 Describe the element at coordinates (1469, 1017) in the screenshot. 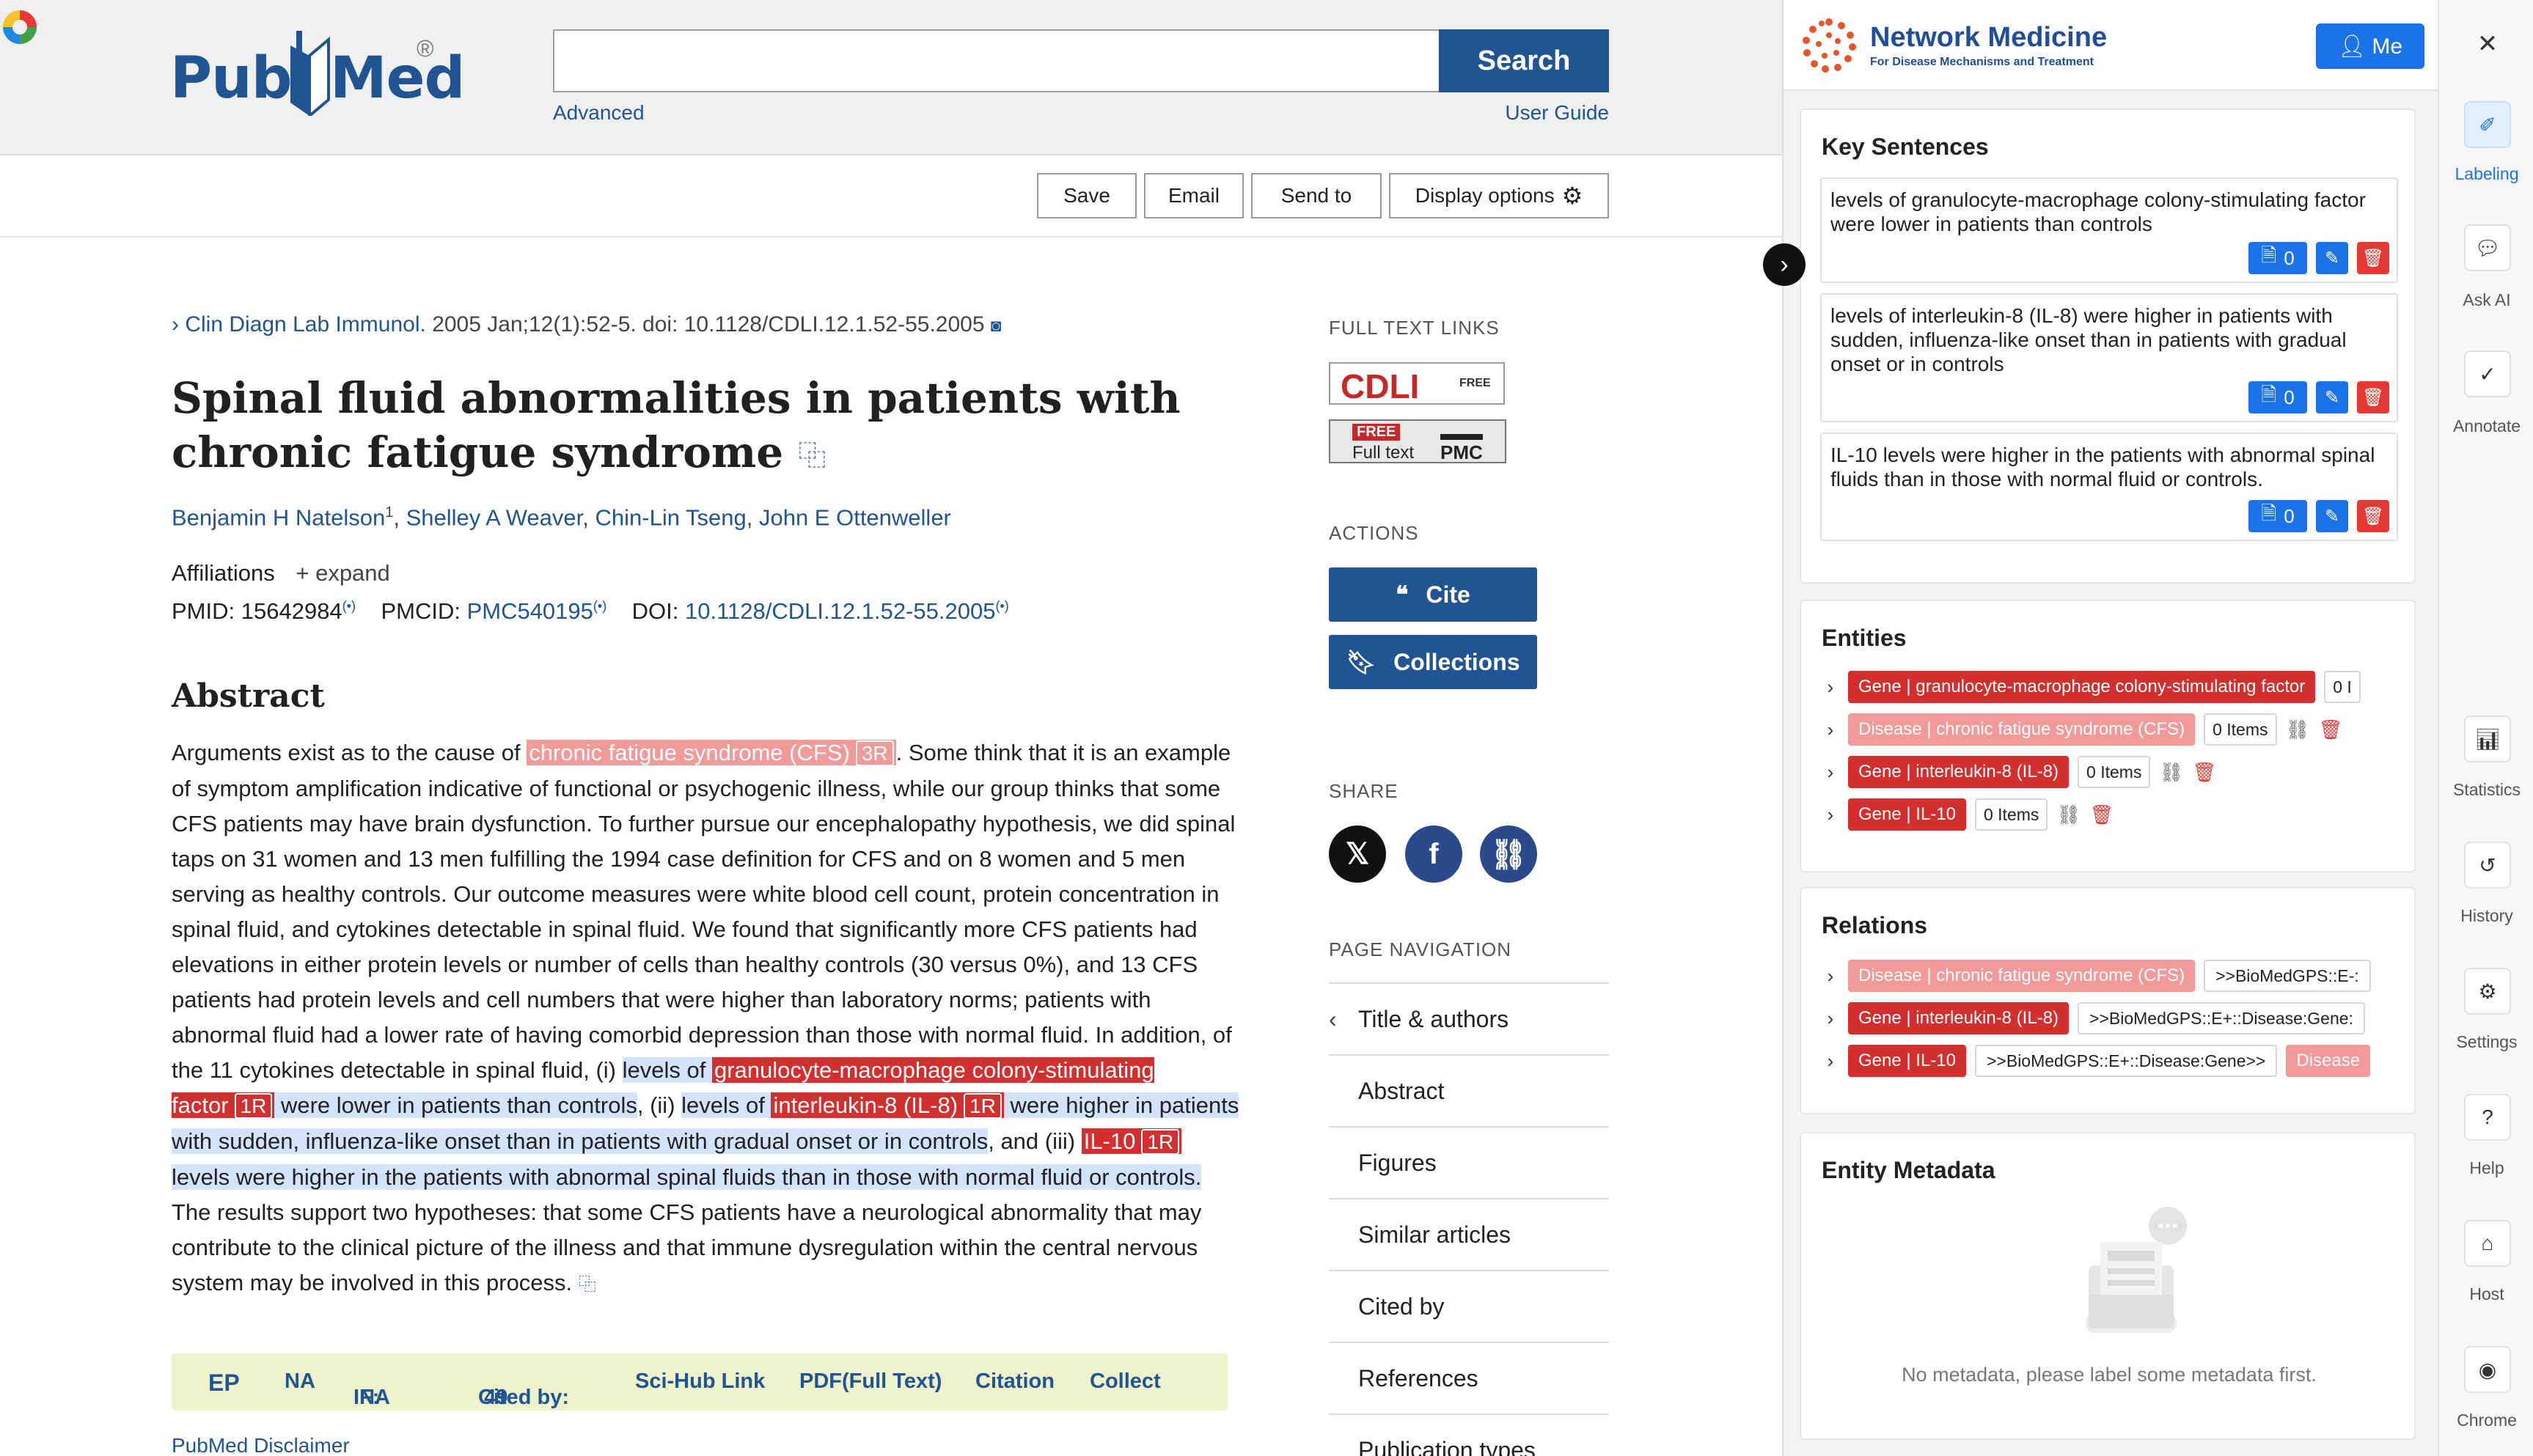

I see `nav-title-authors: ‹ Title & authors` at that location.